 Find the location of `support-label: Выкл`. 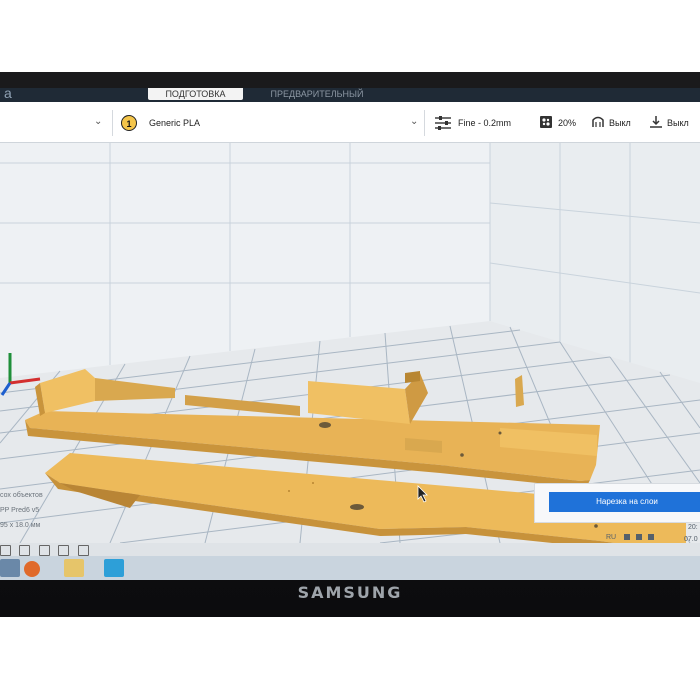

support-label: Выкл is located at coordinates (620, 123).